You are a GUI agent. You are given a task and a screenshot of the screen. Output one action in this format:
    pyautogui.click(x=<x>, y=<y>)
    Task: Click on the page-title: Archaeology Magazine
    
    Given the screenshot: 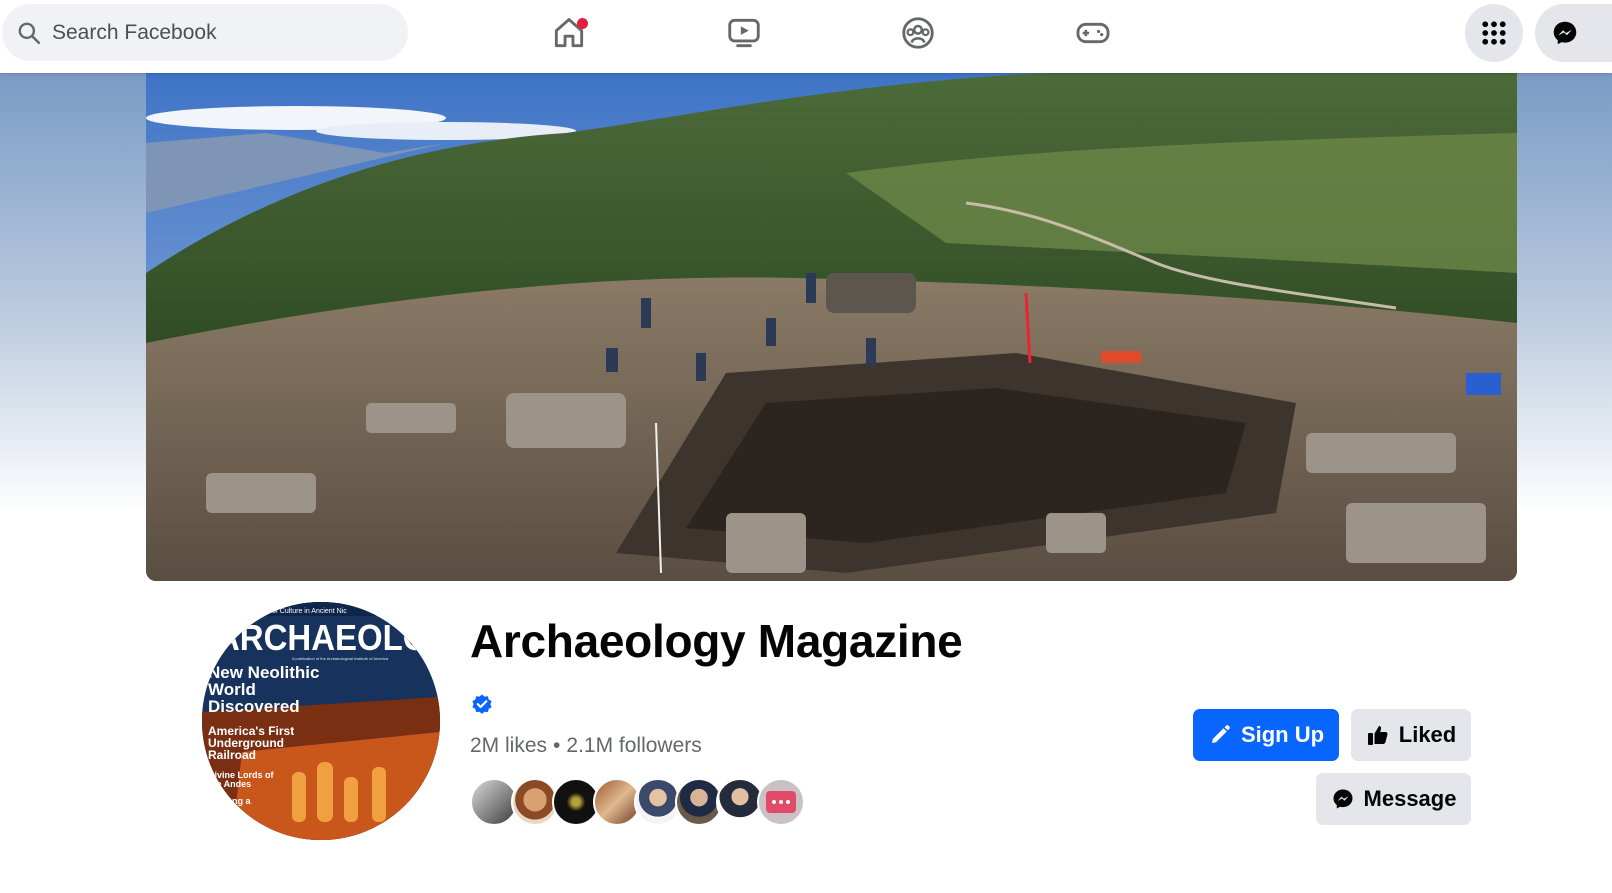 What is the action you would take?
    pyautogui.click(x=716, y=641)
    